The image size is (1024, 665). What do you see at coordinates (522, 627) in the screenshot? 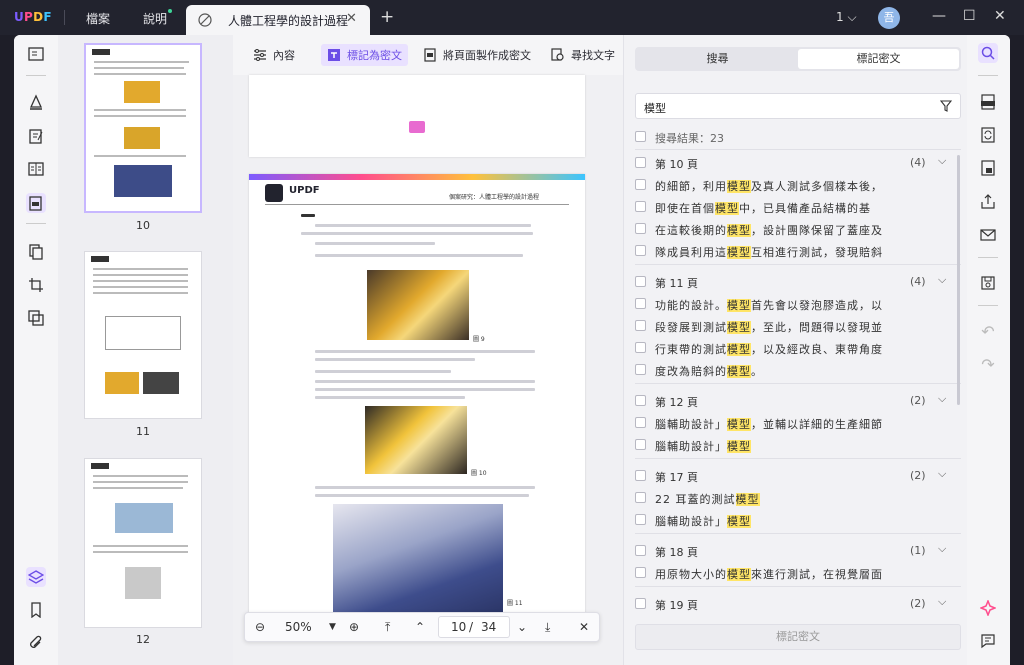
I see `next-page-icon: ⌄` at bounding box center [522, 627].